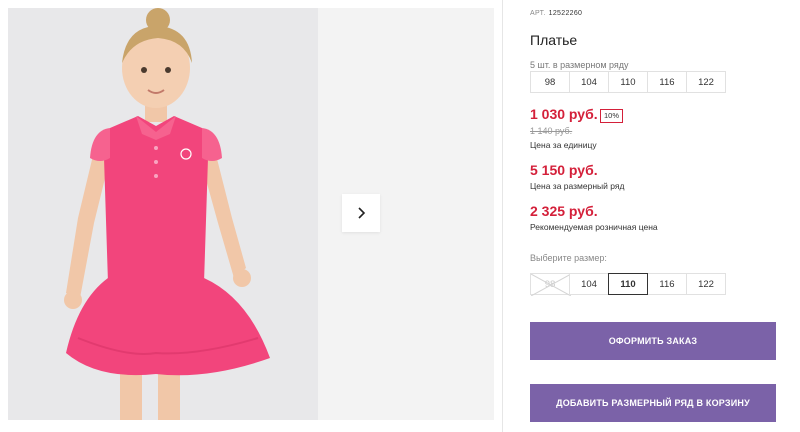 The image size is (800, 432). I want to click on unit-price-caption: Цена за единицу, so click(563, 145).